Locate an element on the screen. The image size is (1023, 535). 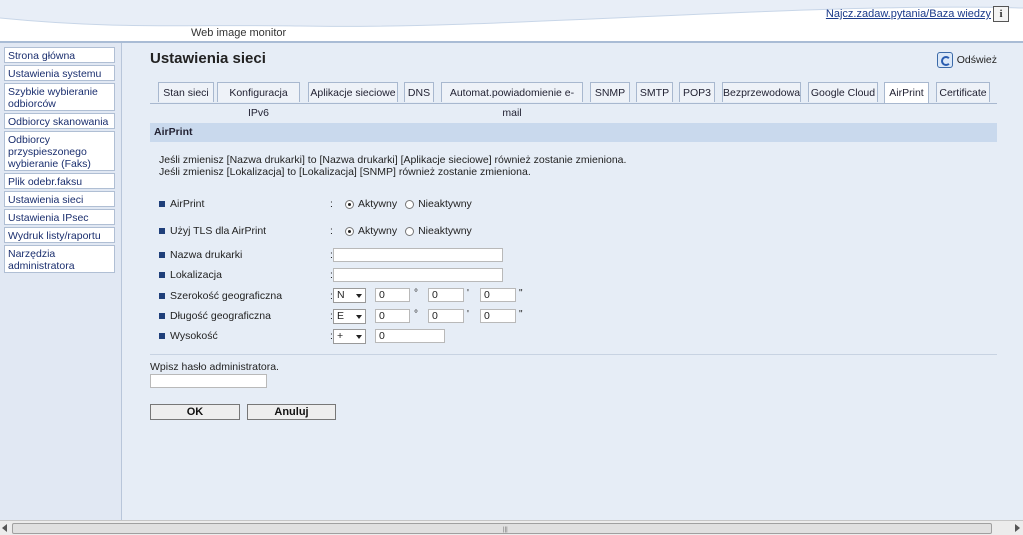
latitude-seconds-input: 0 is located at coordinates (498, 295).